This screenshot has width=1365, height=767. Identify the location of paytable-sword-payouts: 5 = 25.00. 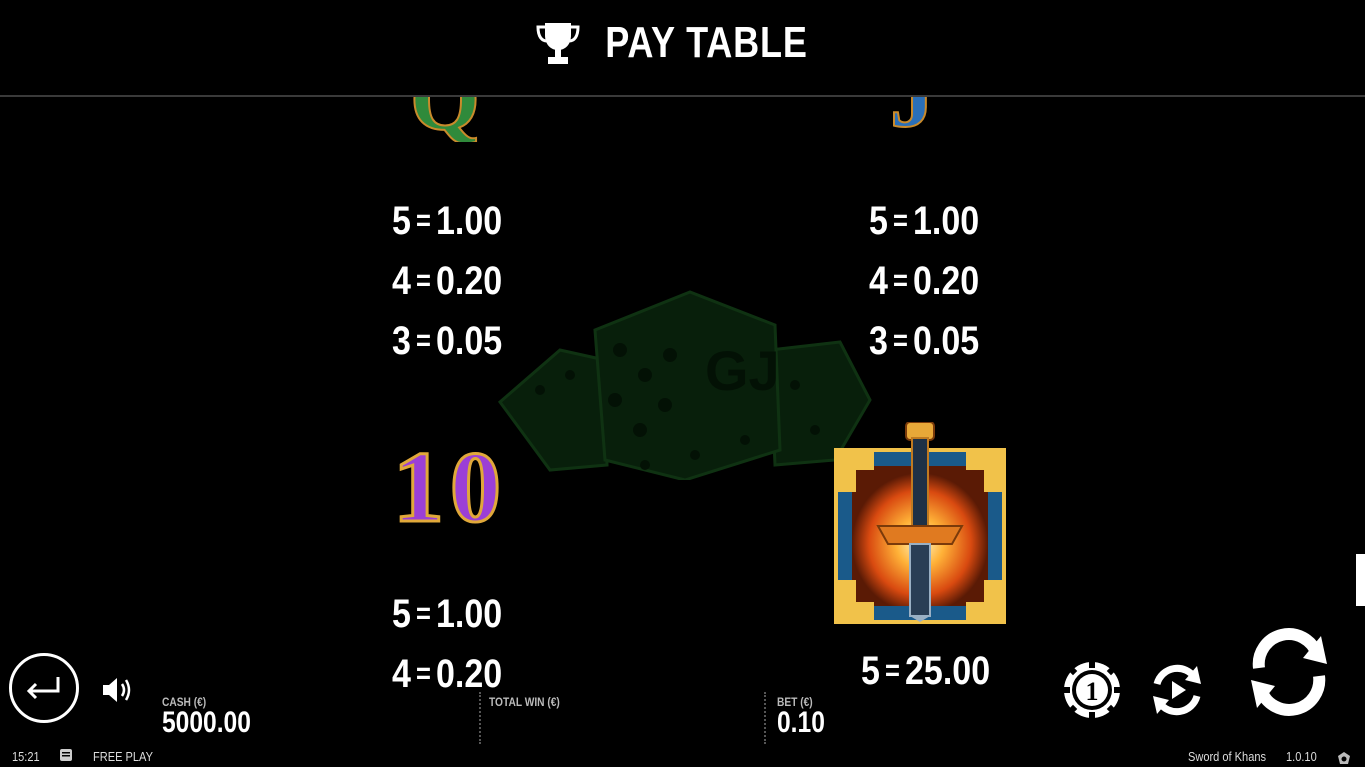
(925, 673).